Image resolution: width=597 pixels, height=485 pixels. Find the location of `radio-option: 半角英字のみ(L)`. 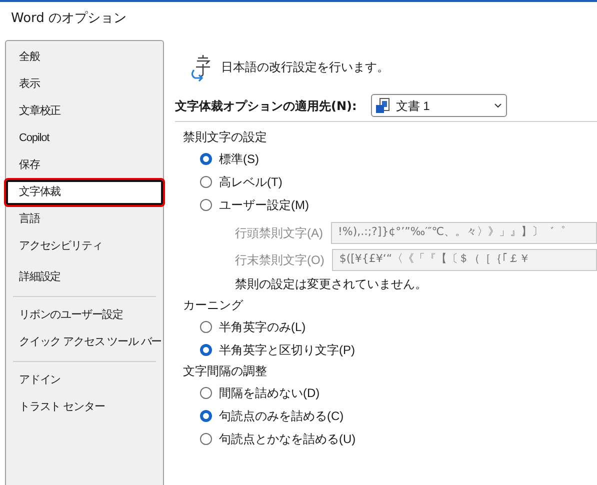

radio-option: 半角英字のみ(L) is located at coordinates (253, 326).